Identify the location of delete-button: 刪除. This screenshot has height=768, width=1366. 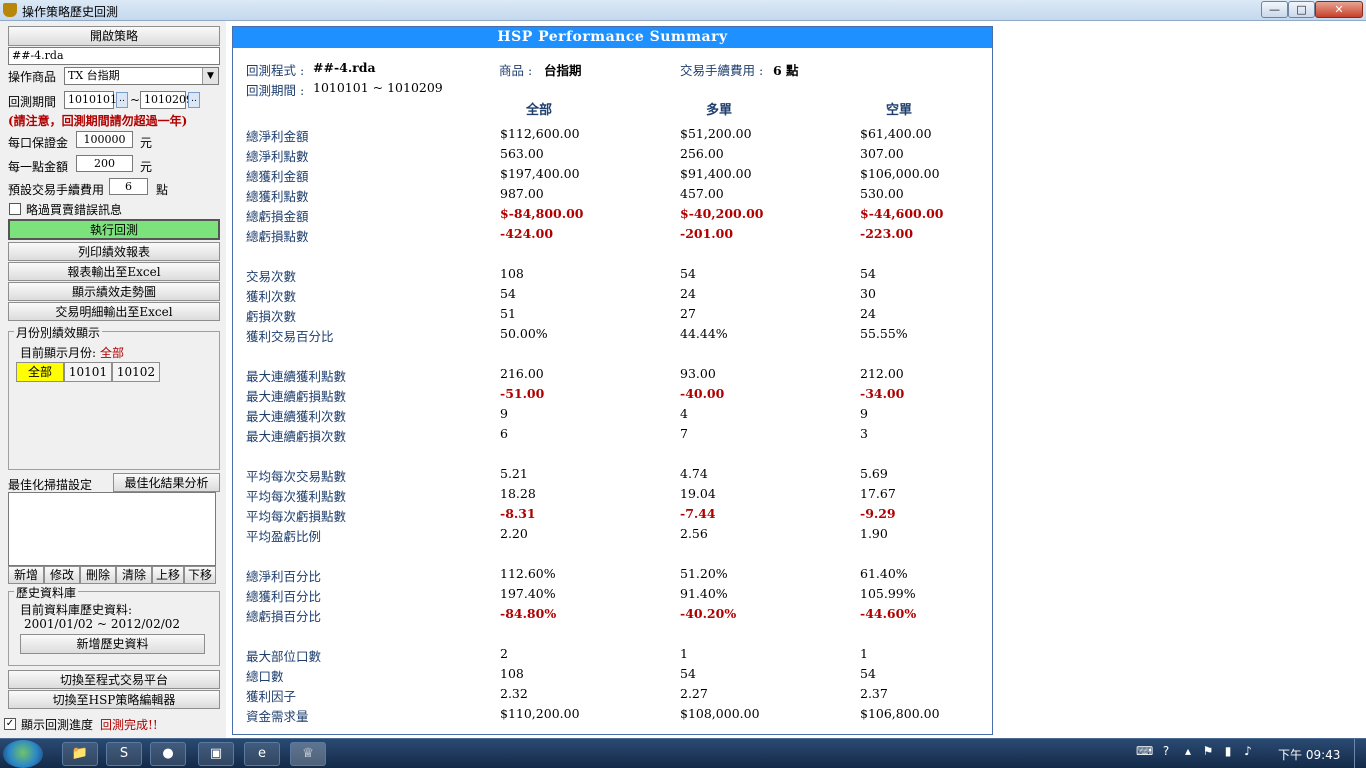
(98, 575).